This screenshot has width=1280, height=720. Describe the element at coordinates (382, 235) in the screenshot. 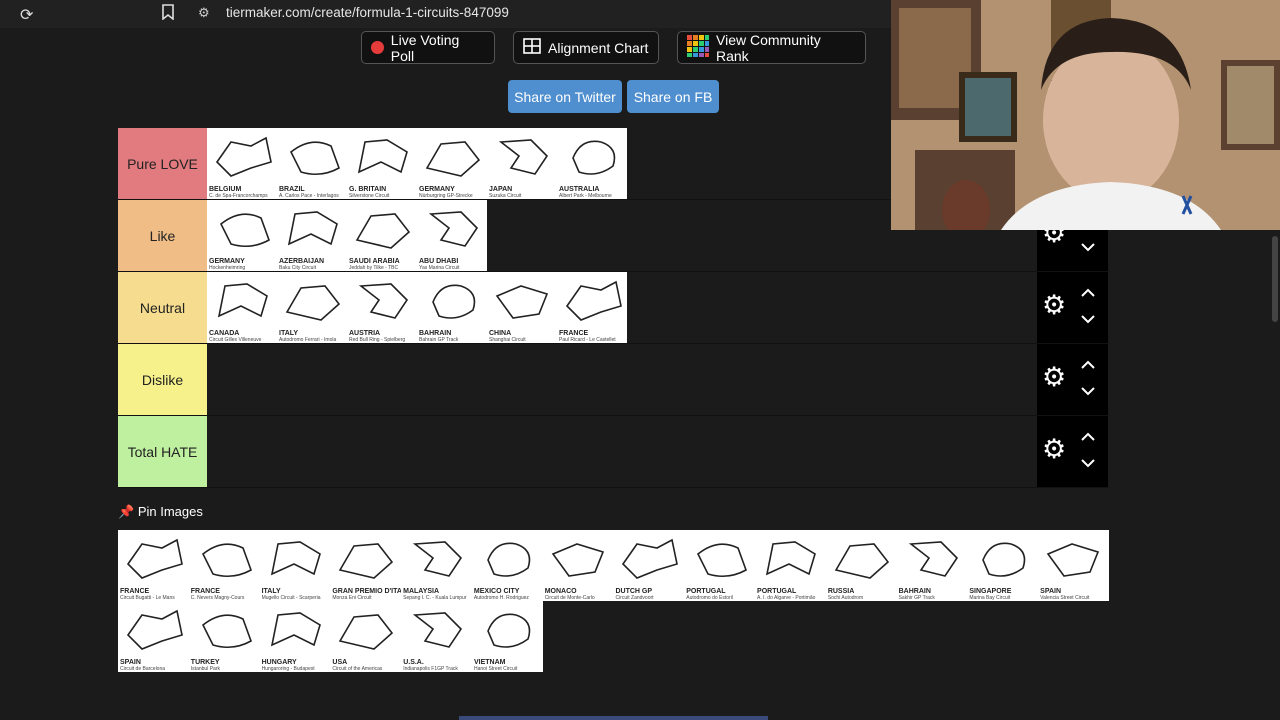

I see `circuit-card: SAUDI ARABIA Jeddah by Tilke - TBC` at that location.